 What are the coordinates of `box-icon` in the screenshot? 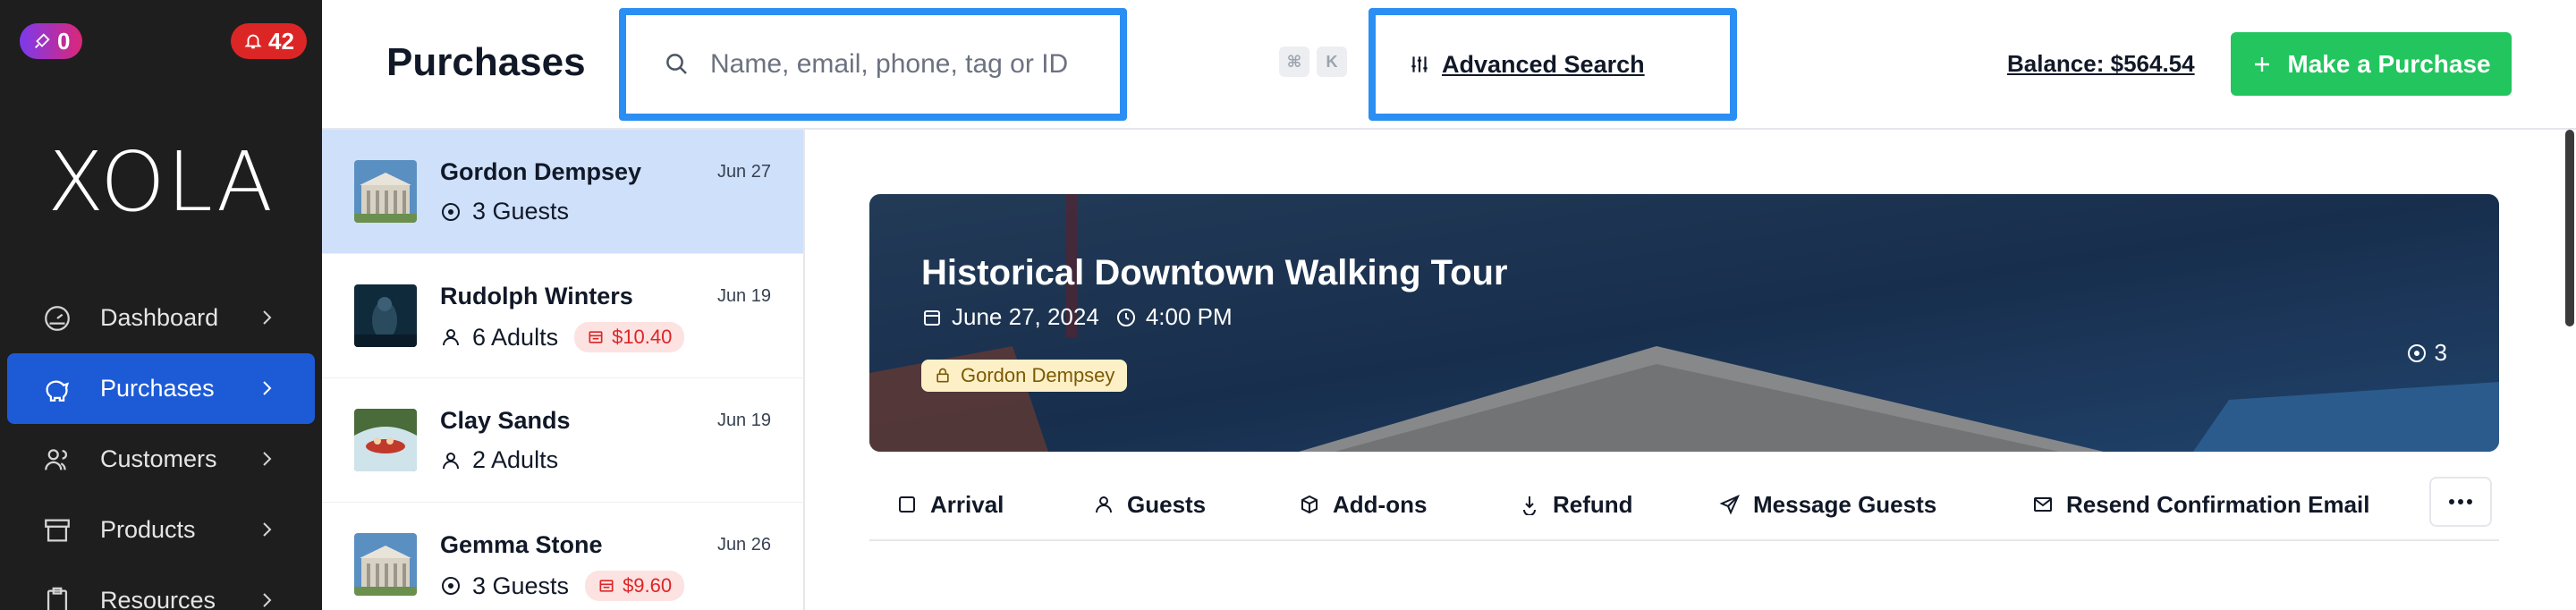 It's located at (57, 530).